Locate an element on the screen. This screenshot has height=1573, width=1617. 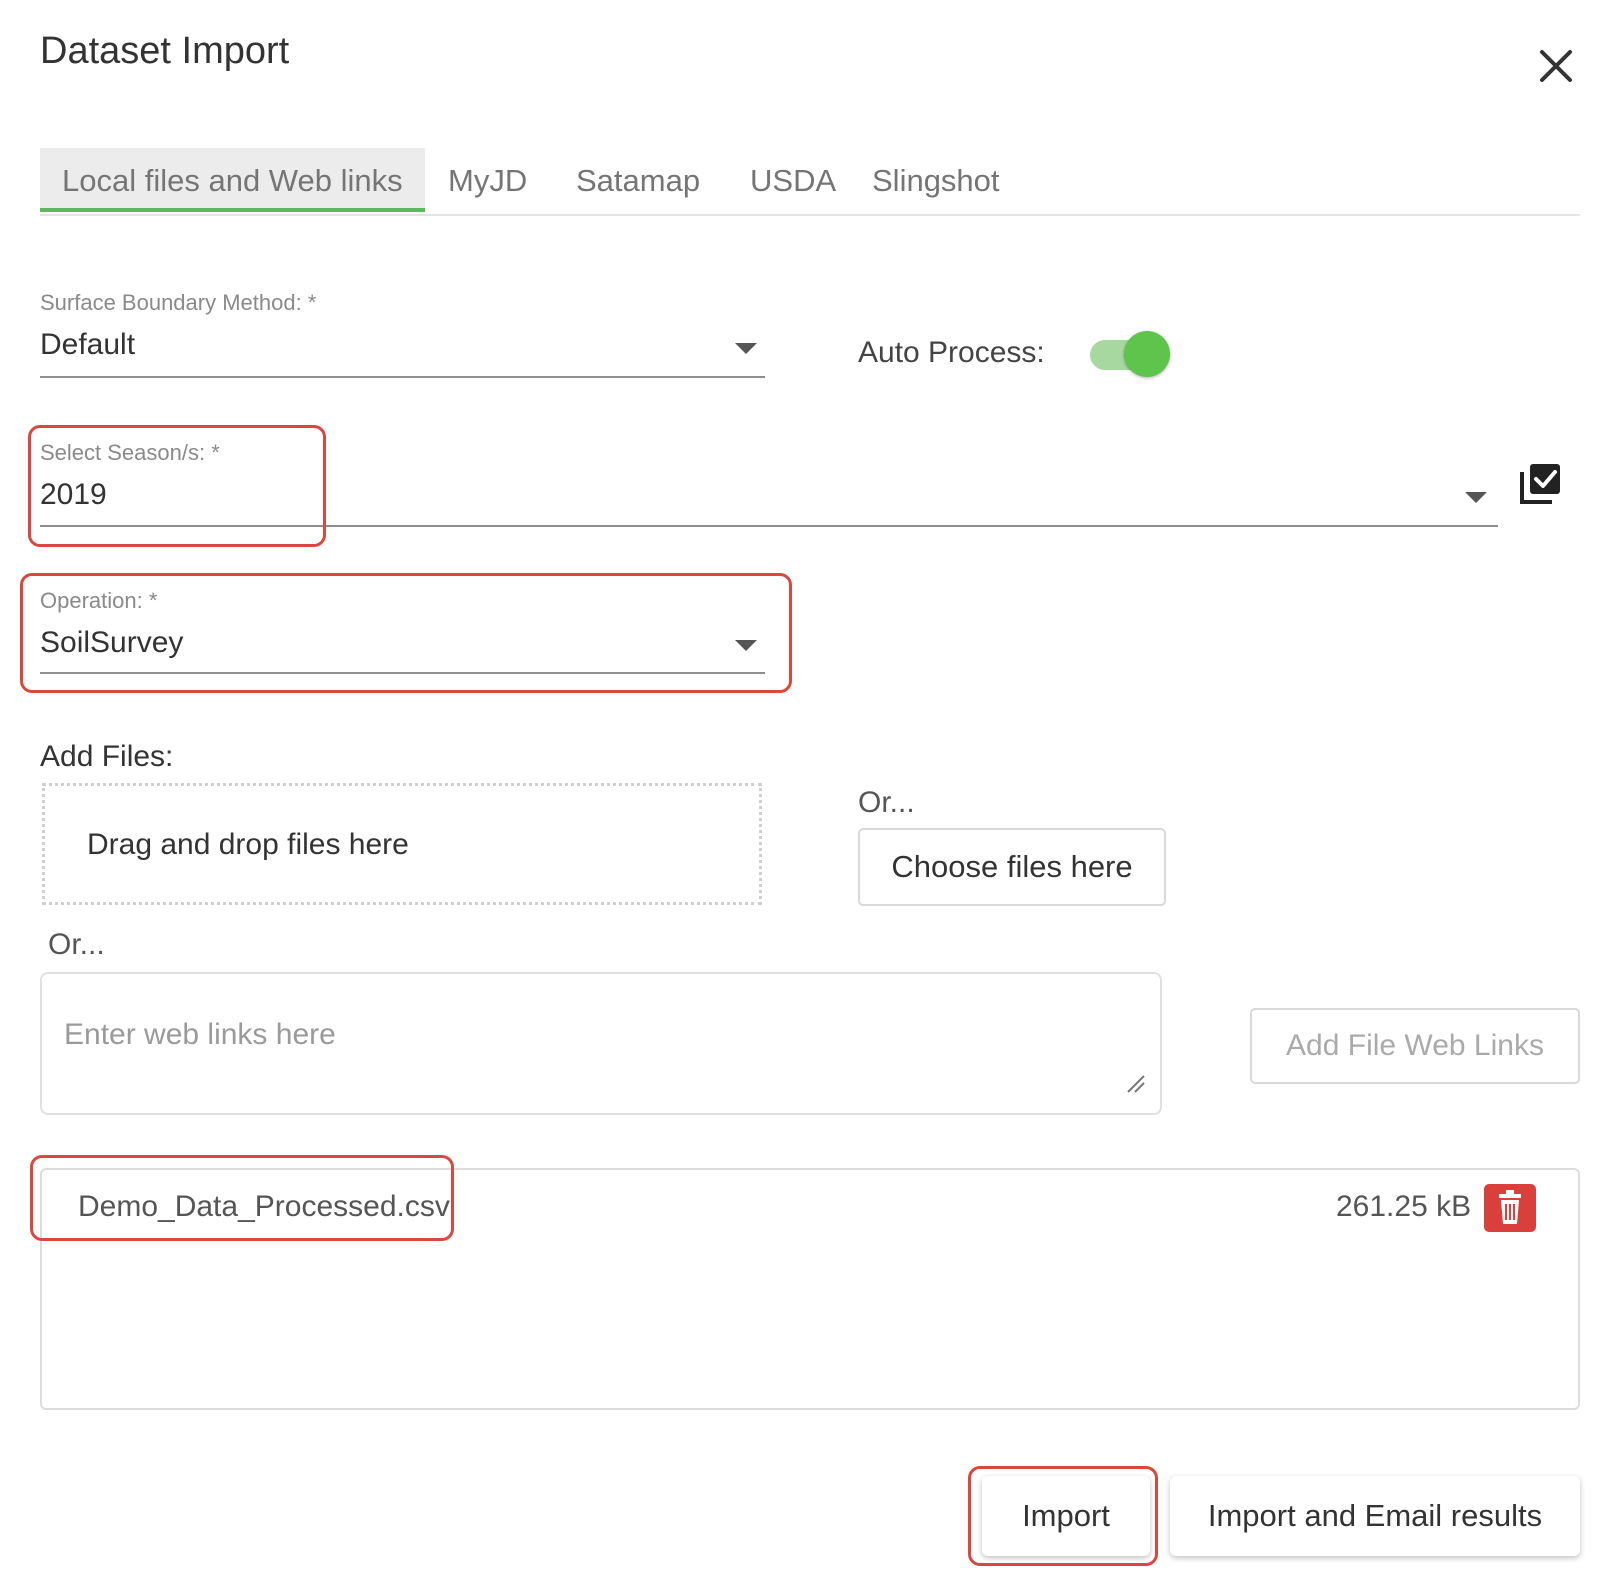
tab-slingshot: Slingshot is located at coordinates (936, 181).